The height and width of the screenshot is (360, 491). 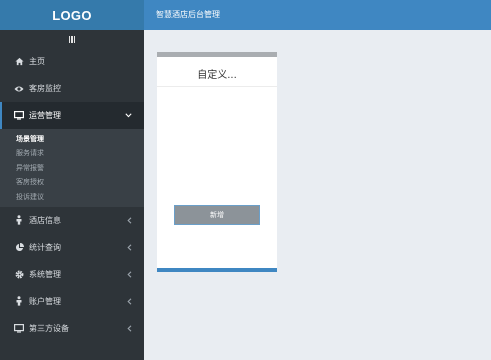 I want to click on logo: LOGO, so click(x=72, y=15).